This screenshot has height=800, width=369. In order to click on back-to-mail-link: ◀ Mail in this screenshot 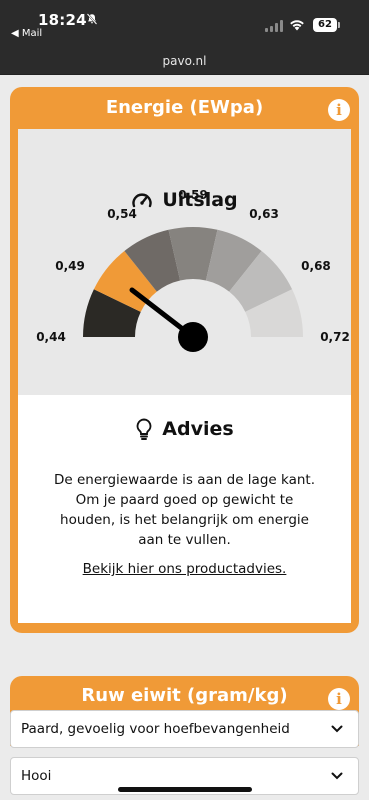, I will do `click(26, 33)`.